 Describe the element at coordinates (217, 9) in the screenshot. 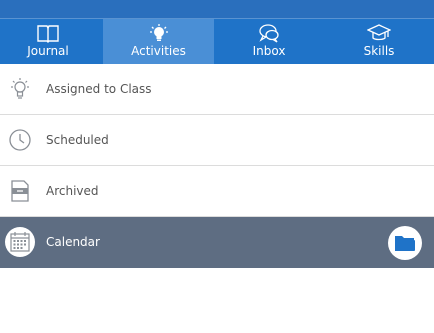

I see `status-bar` at that location.